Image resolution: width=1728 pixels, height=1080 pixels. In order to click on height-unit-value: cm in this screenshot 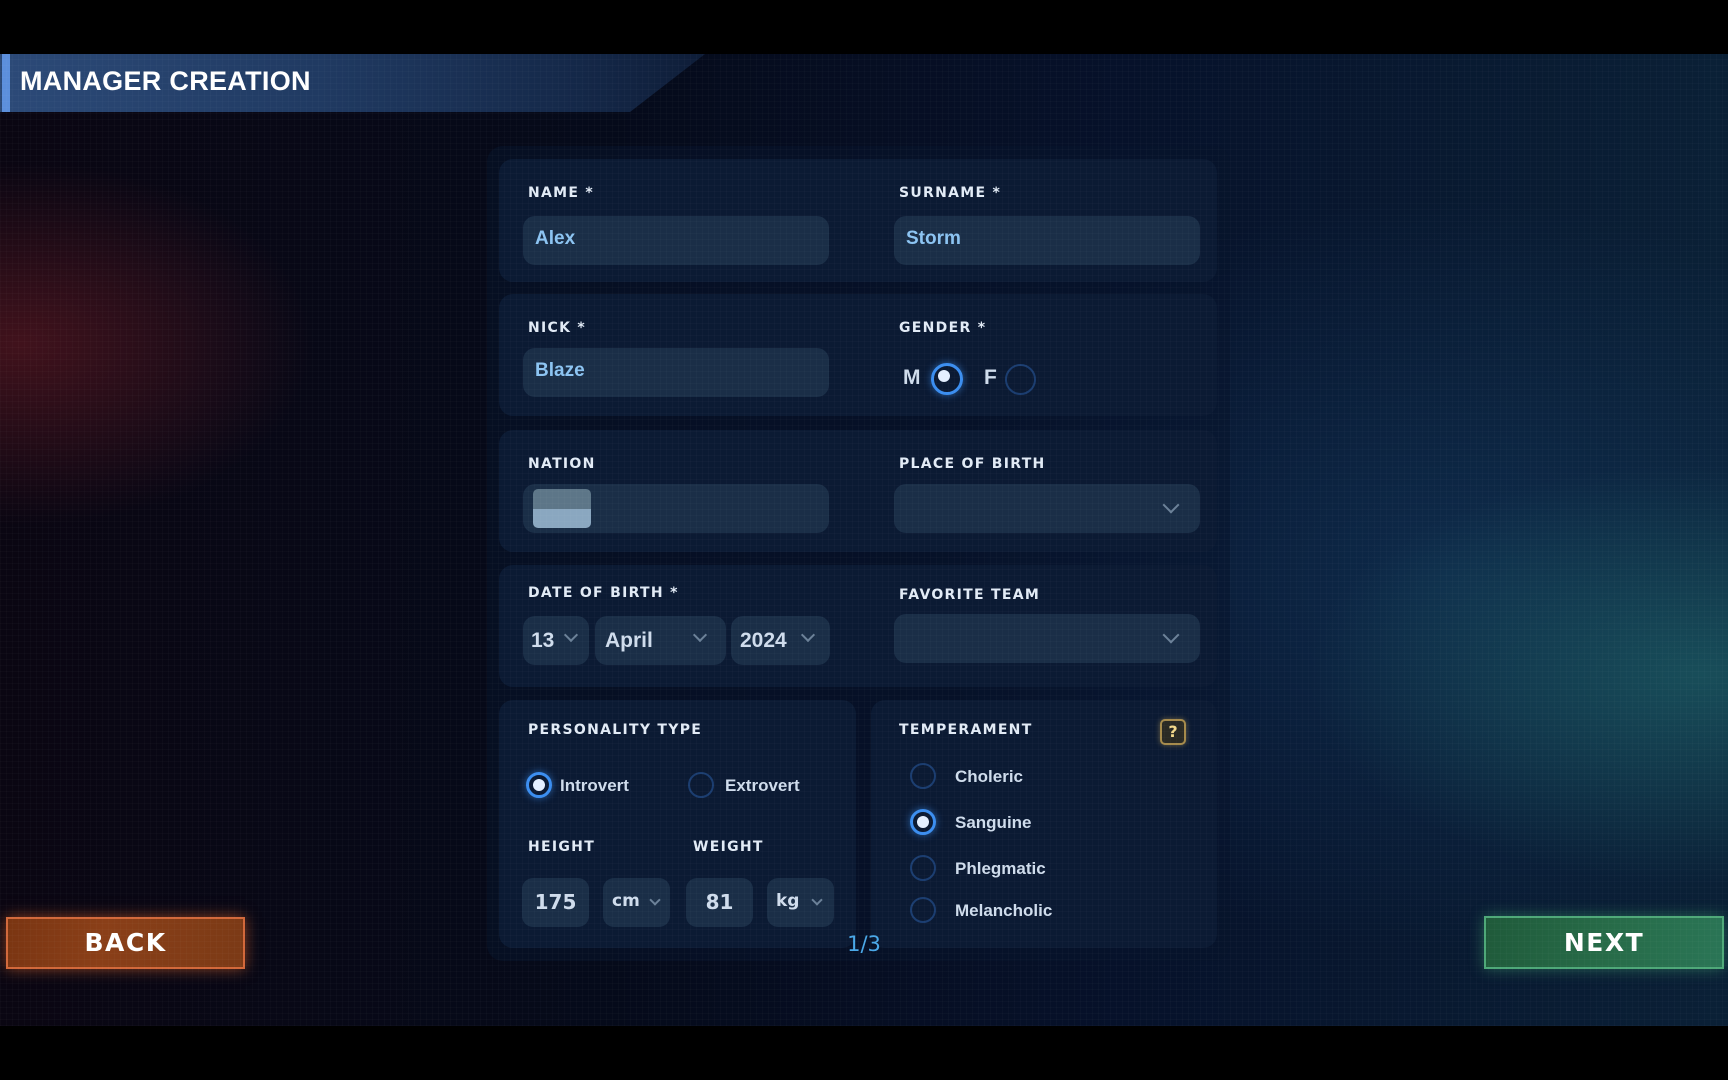, I will do `click(626, 901)`.